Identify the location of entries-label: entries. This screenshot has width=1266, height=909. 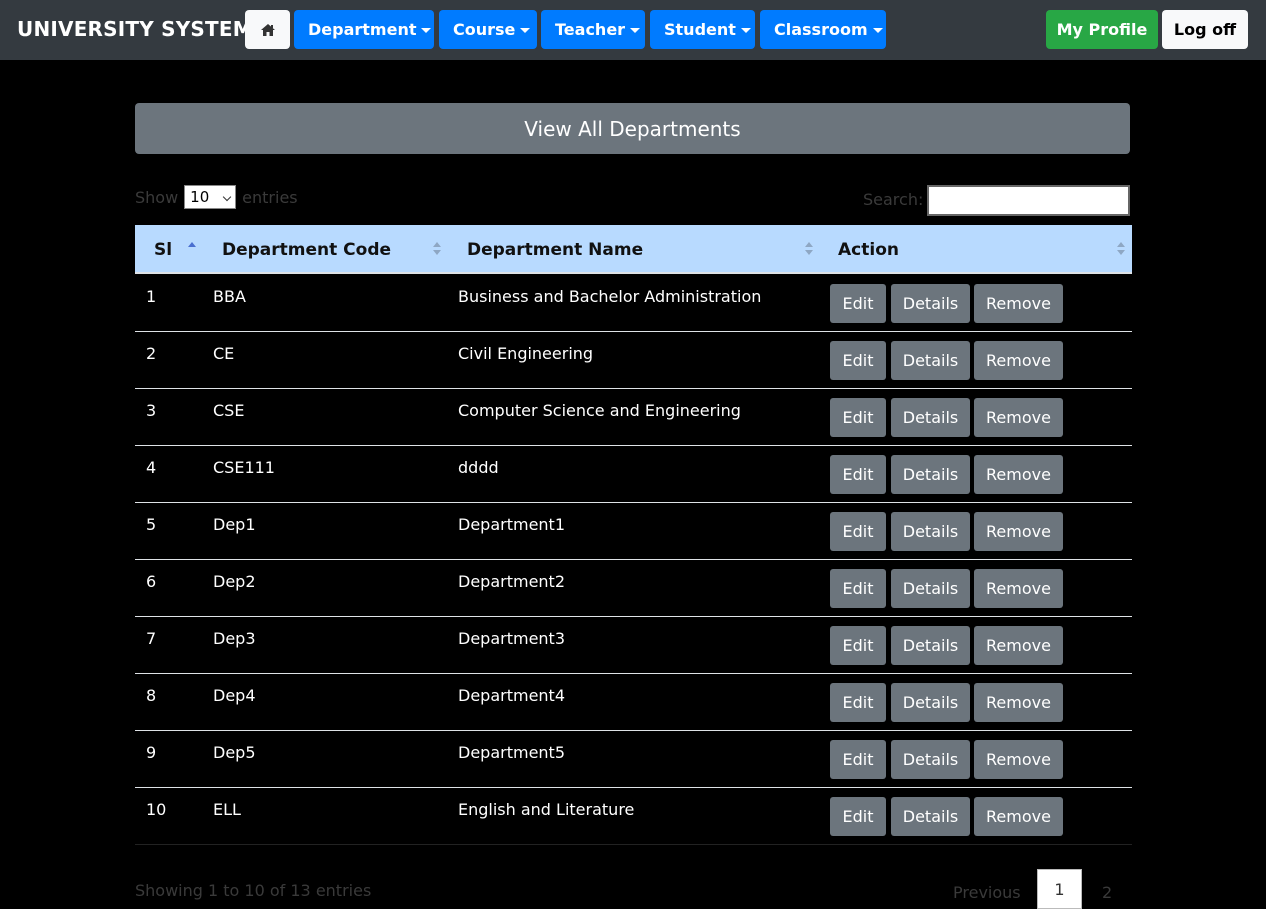
(270, 197).